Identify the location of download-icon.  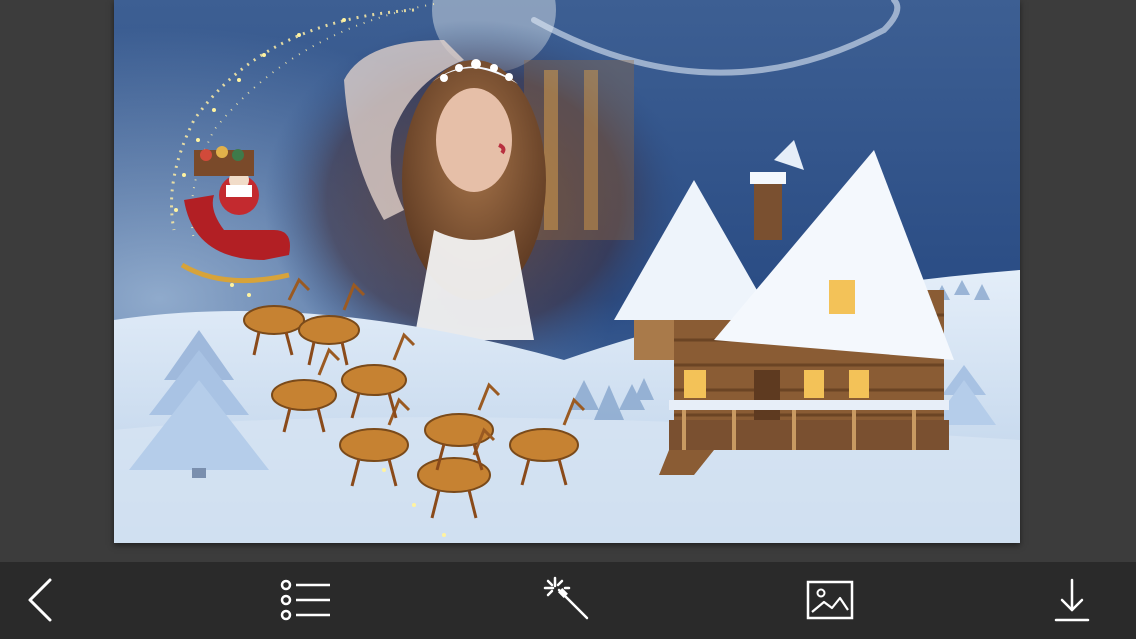
(1072, 600).